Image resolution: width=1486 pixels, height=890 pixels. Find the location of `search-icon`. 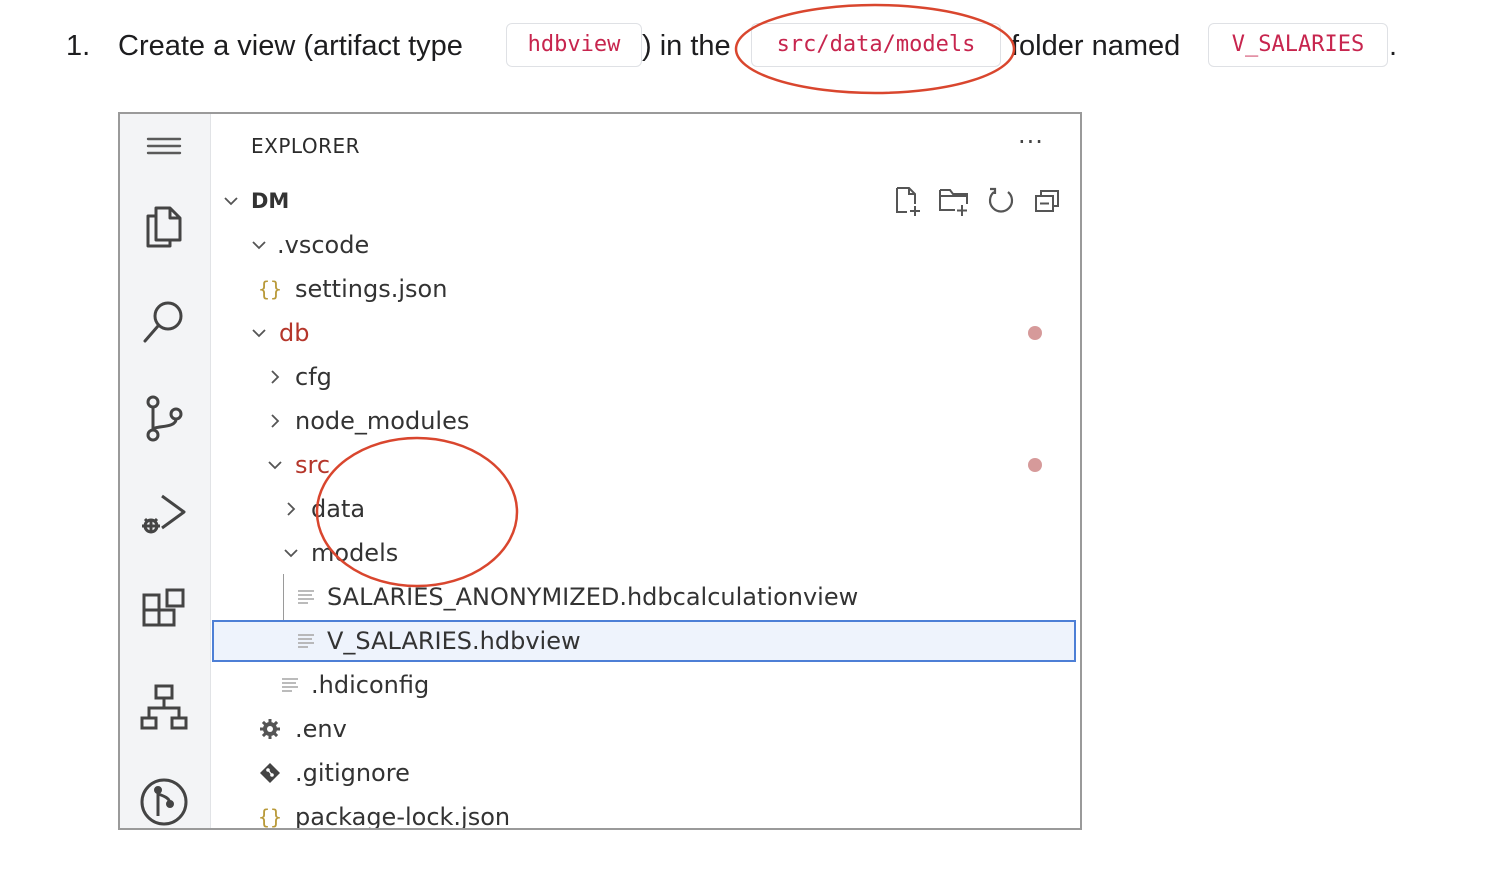

search-icon is located at coordinates (164, 320).